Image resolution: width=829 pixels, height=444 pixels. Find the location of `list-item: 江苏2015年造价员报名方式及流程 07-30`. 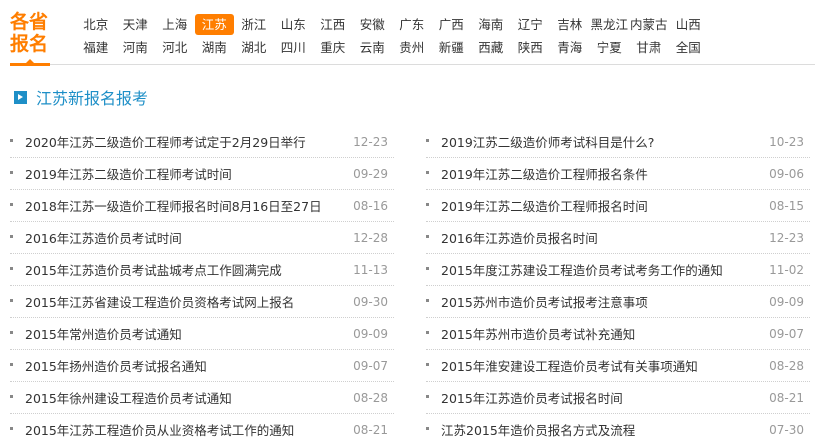

list-item: 江苏2015年造价员报名方式及流程 07-30 is located at coordinates (618, 429).